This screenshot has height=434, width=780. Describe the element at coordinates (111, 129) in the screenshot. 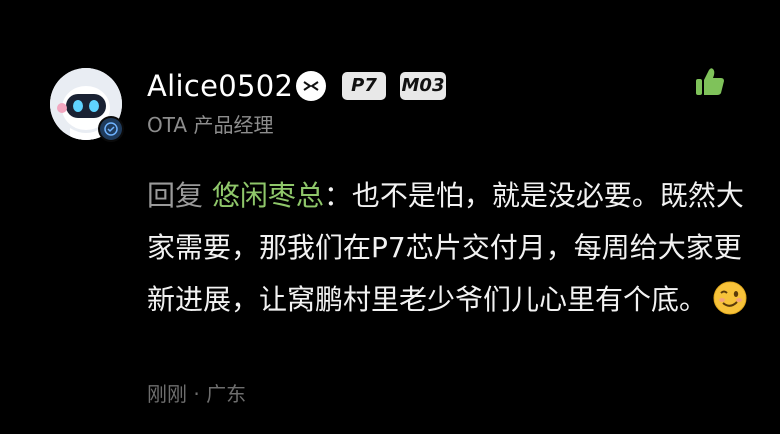

I see `verified-badge-icon` at that location.